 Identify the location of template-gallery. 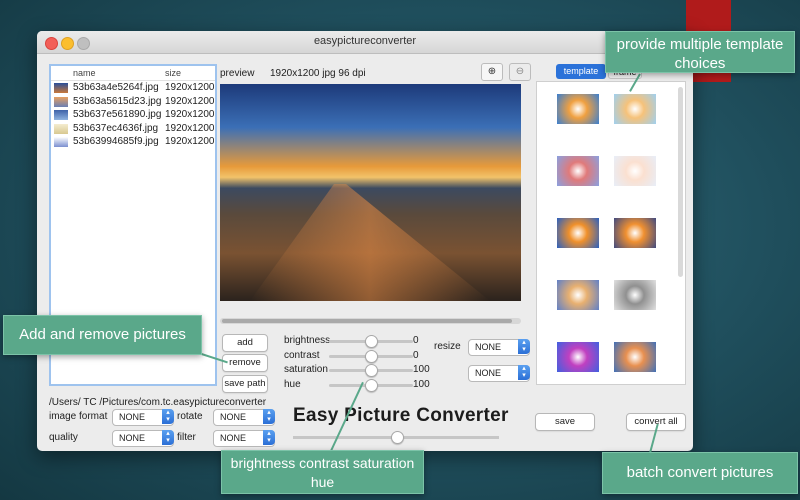
(611, 233).